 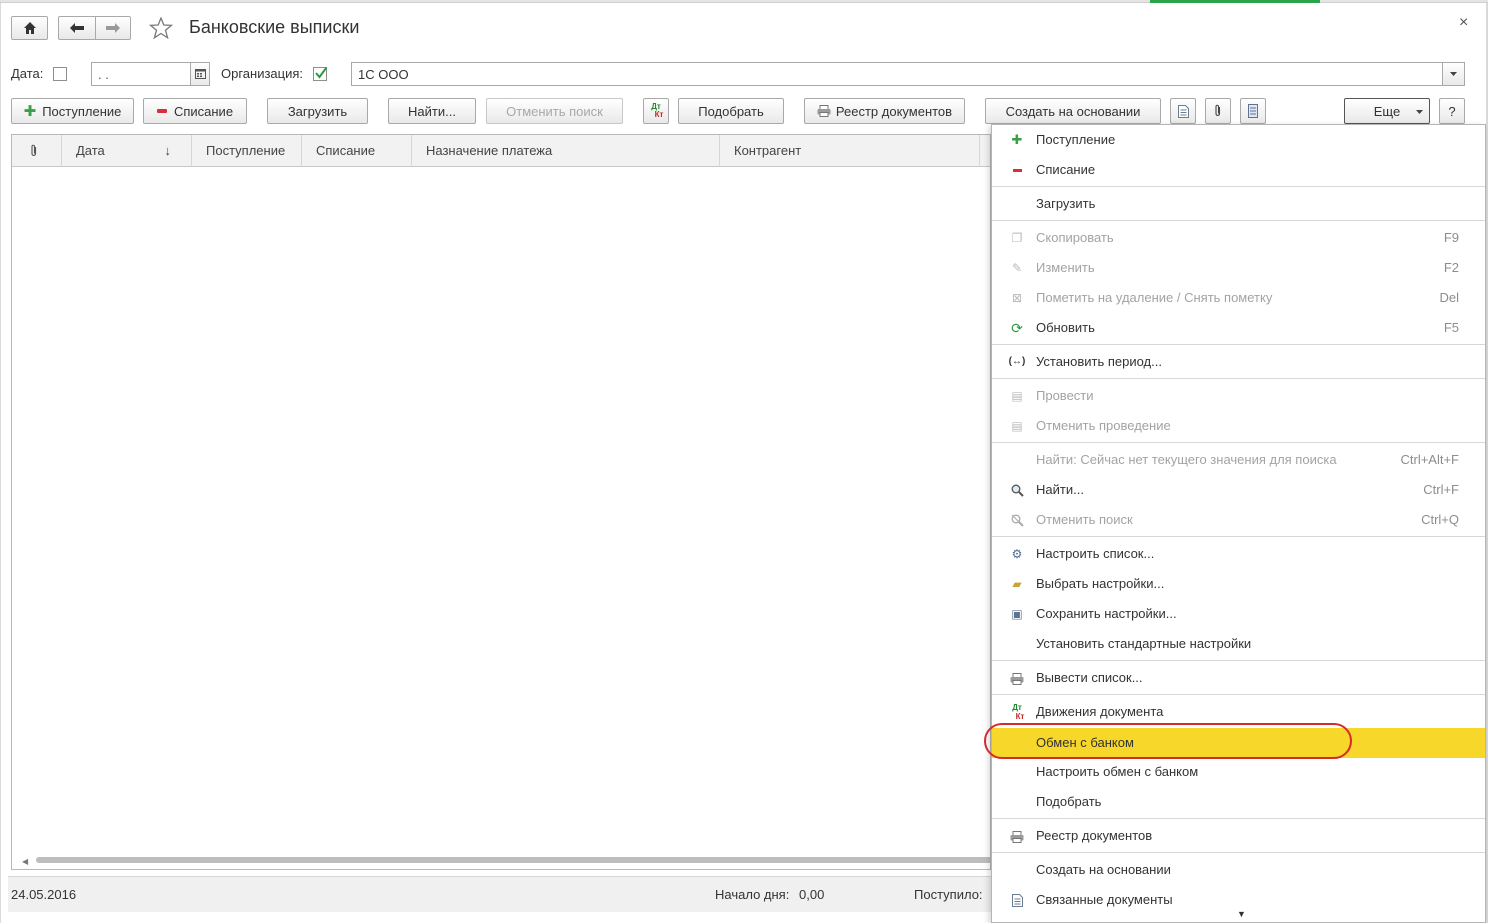 What do you see at coordinates (1017, 554) in the screenshot?
I see `list-settings-icon: ⚙` at bounding box center [1017, 554].